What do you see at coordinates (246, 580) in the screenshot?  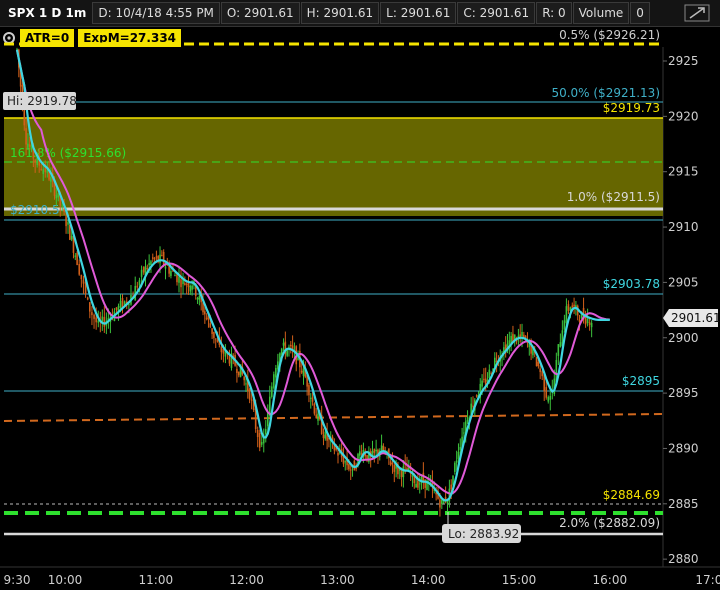 I see `time-tick-label: 12:00` at bounding box center [246, 580].